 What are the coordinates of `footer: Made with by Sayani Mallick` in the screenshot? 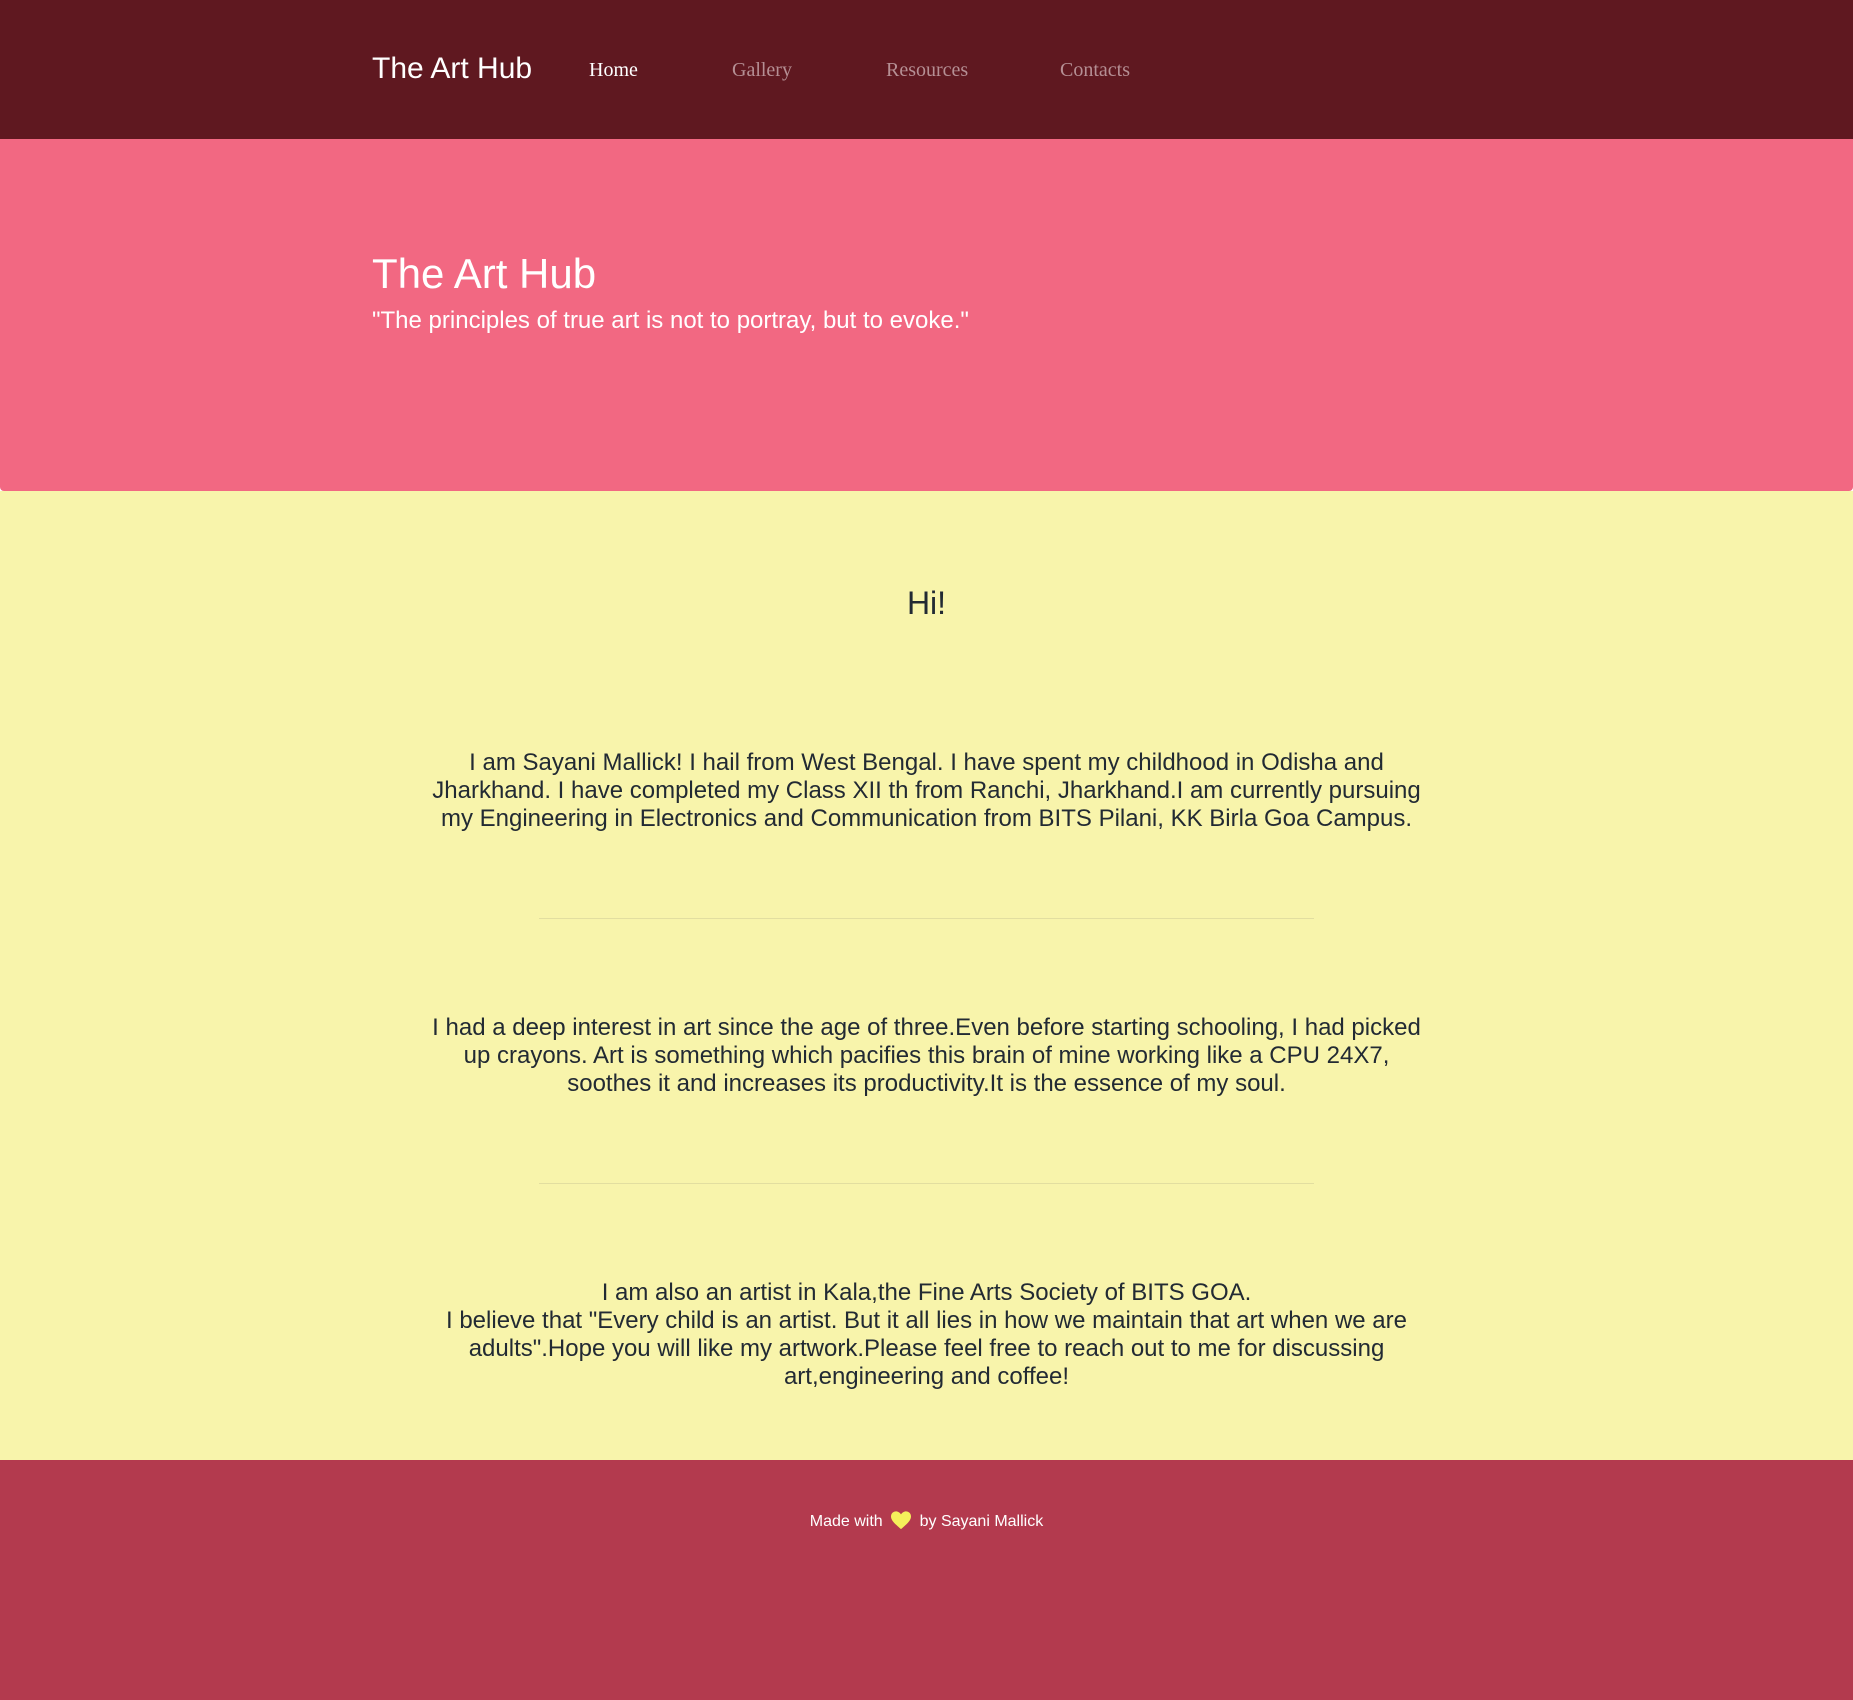 It's located at (926, 1580).